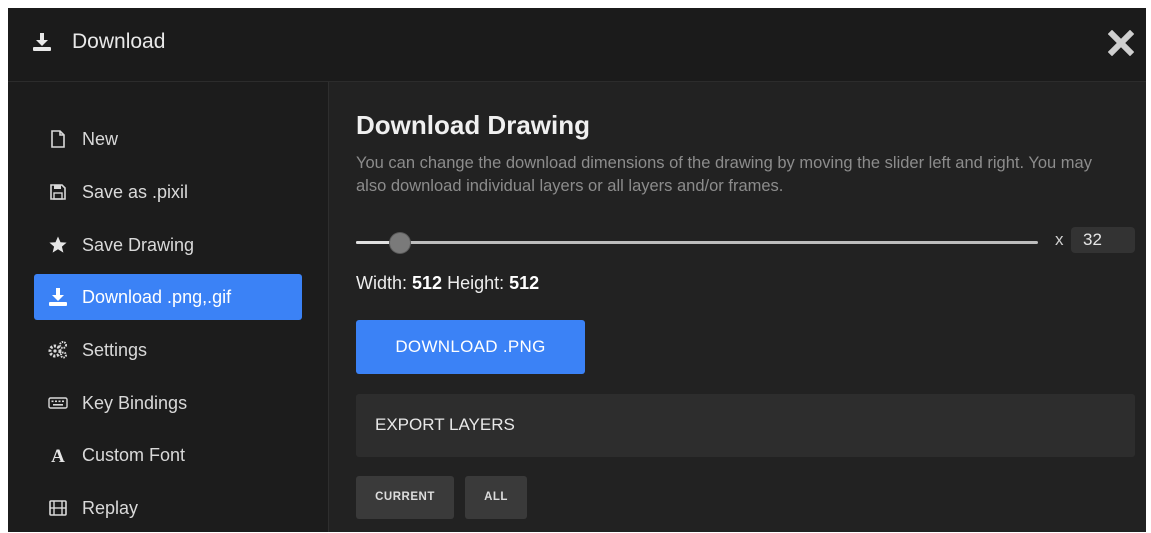  I want to click on sidebar-item-label: Download .png,.gif, so click(157, 297).